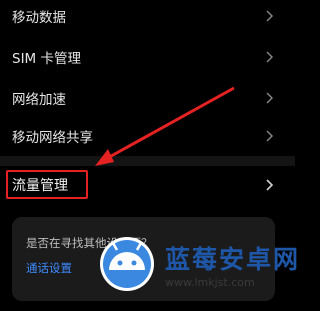 This screenshot has width=320, height=311. Describe the element at coordinates (233, 259) in the screenshot. I see `watermark-name: 蓝莓安卓网` at that location.